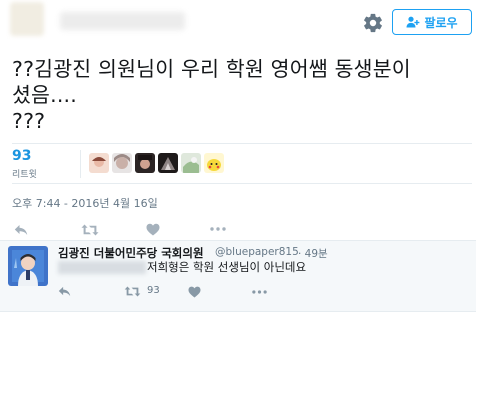 The width and height of the screenshot is (480, 409). I want to click on author-name-redacted, so click(122, 21).